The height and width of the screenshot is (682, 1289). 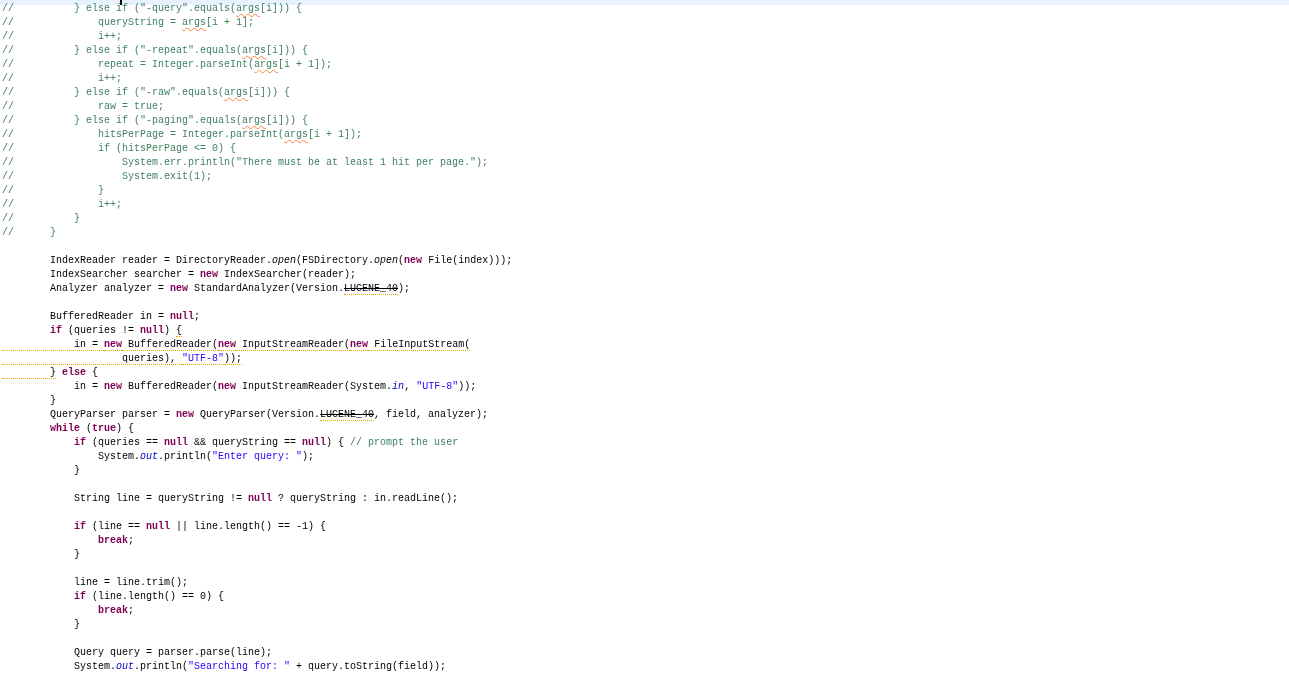 What do you see at coordinates (203, 275) in the screenshot?
I see `code-line: IndexSearcher searcher = new IndexSearcher(reader);` at bounding box center [203, 275].